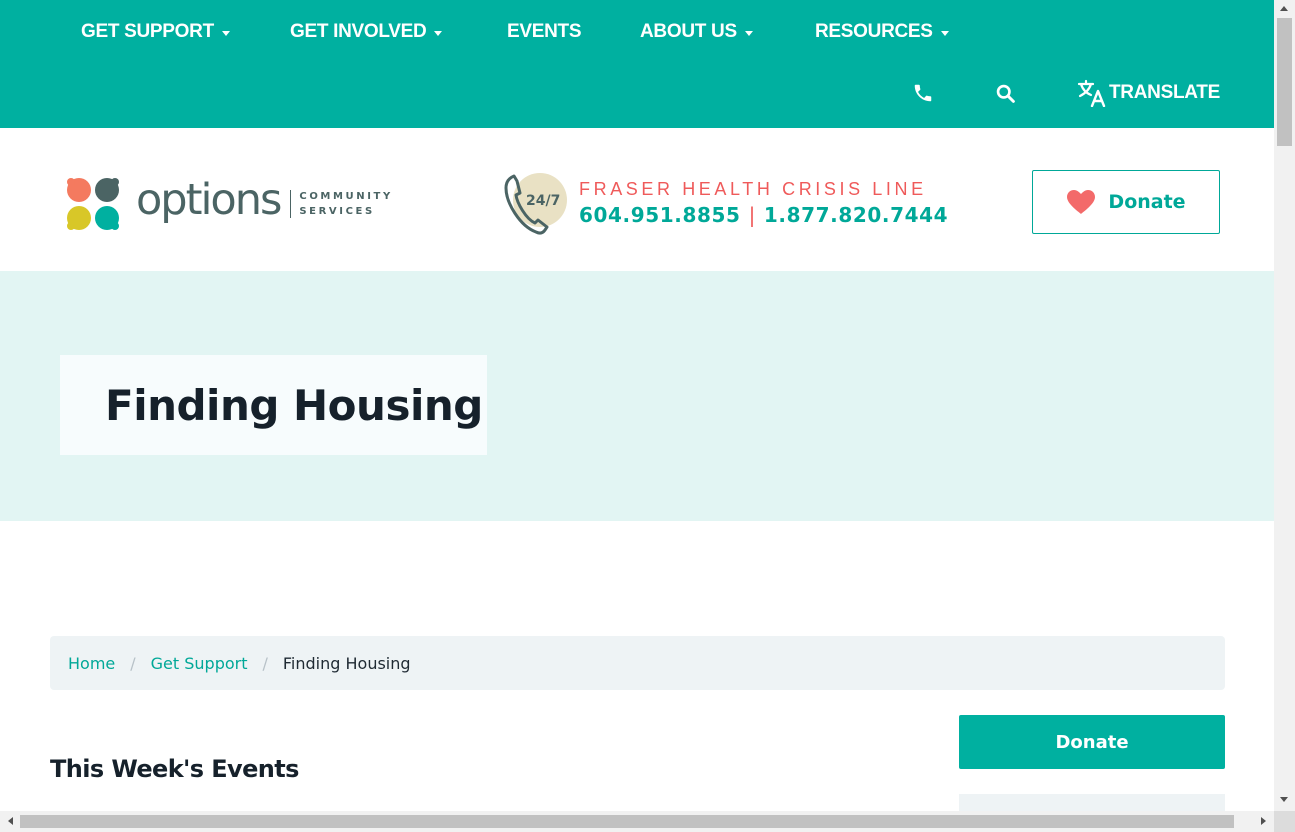 This screenshot has width=1295, height=832. Describe the element at coordinates (93, 204) in the screenshot. I see `options-flower-logo-icon` at that location.